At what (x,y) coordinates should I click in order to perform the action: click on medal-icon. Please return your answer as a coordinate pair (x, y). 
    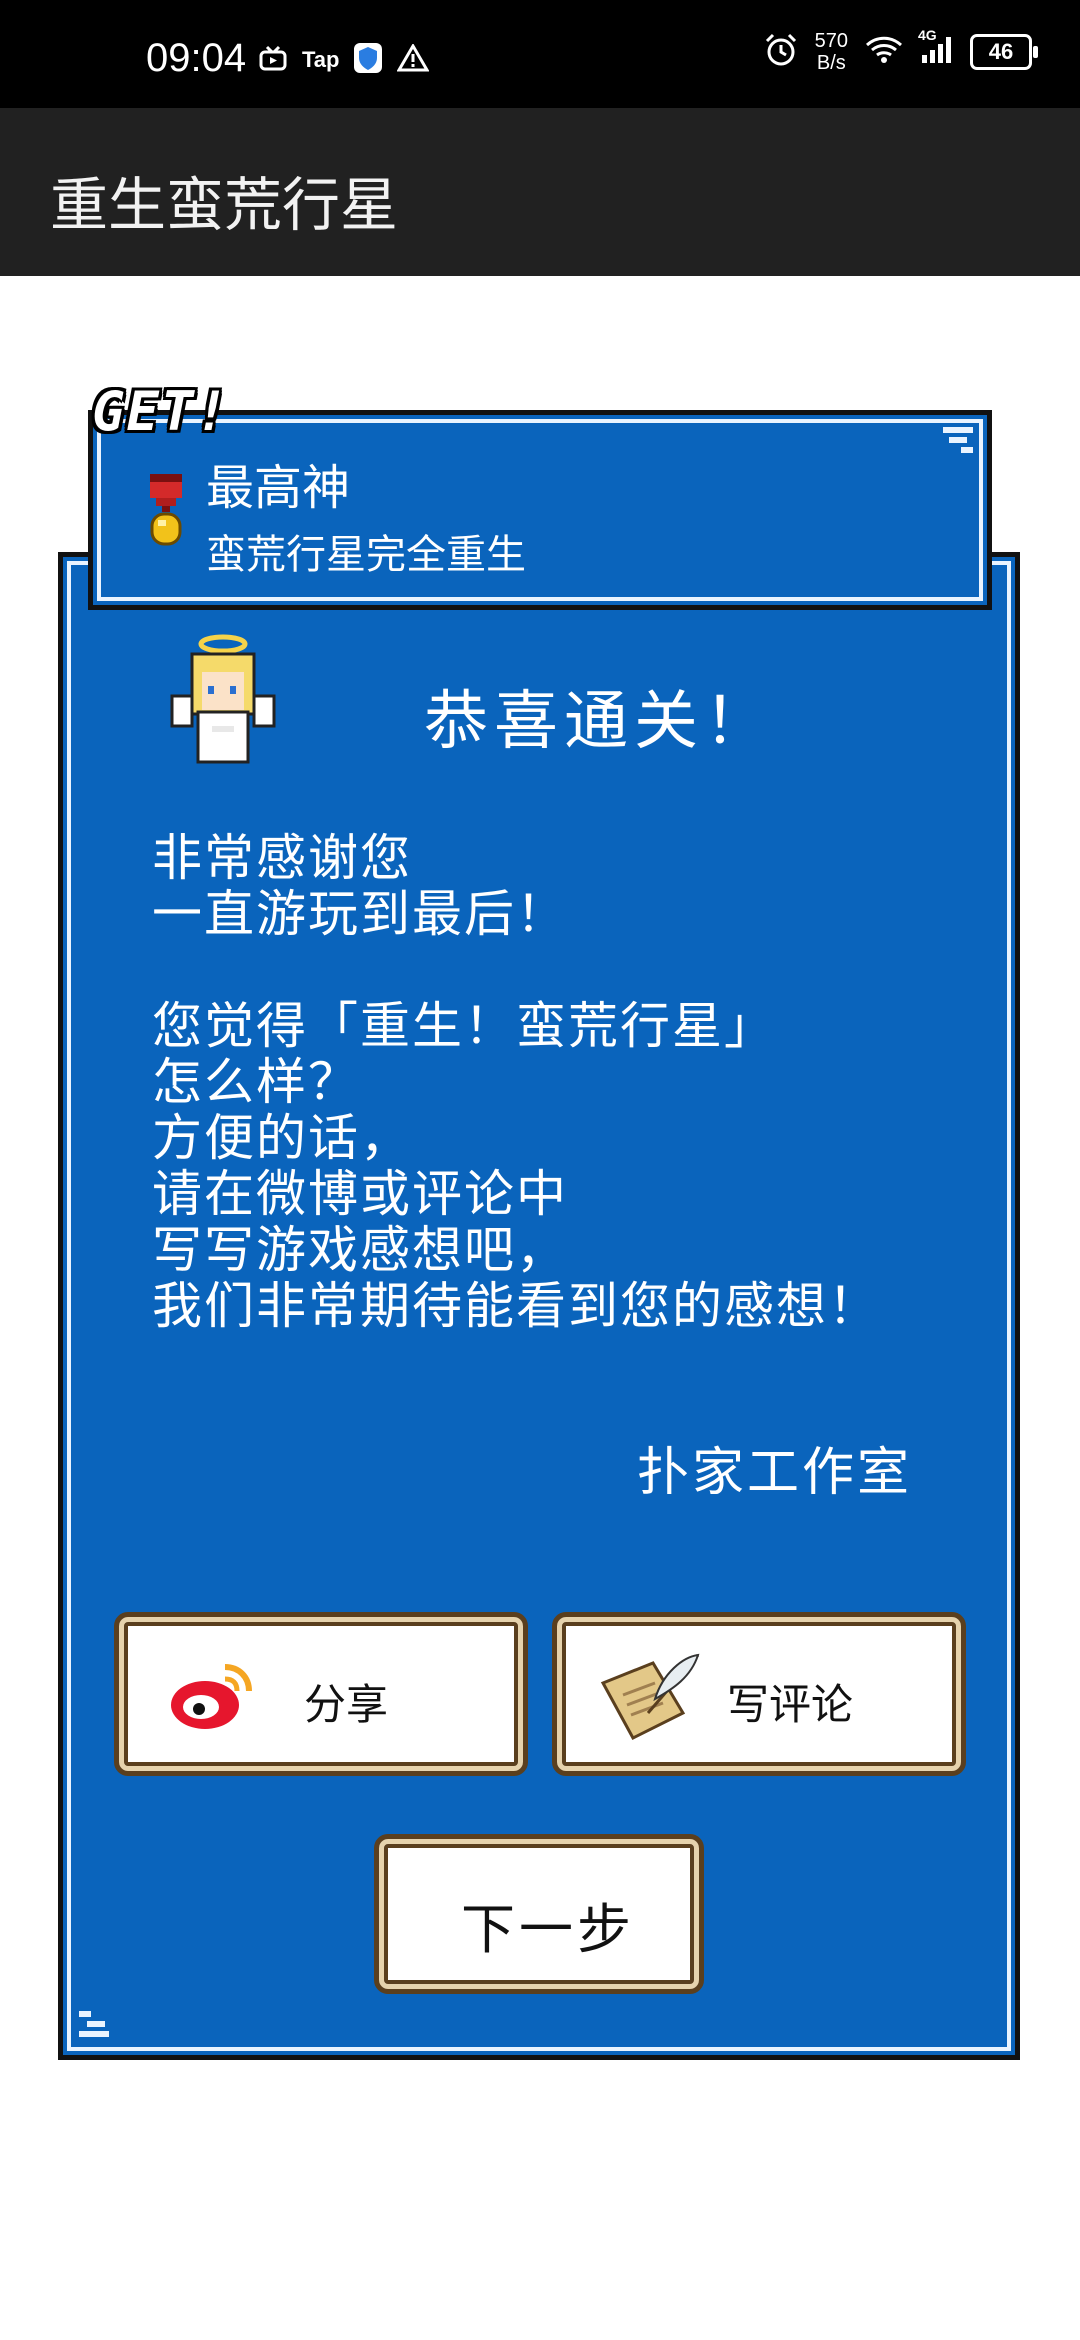
    Looking at the image, I should click on (166, 512).